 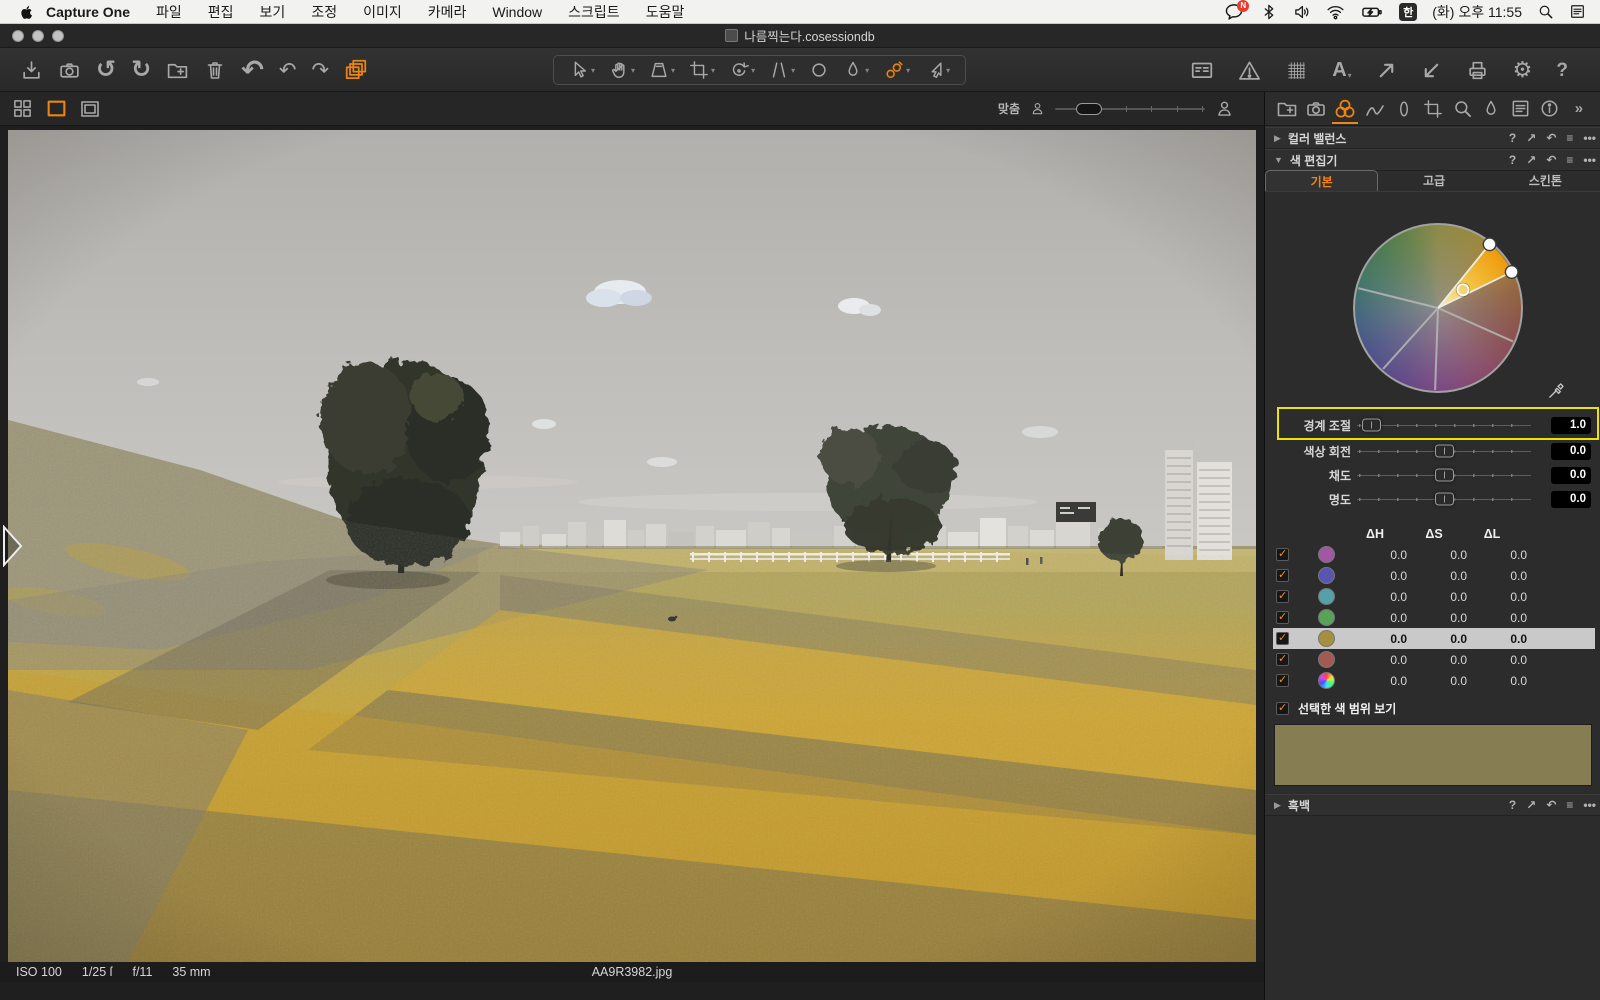 What do you see at coordinates (1571, 425) in the screenshot?
I see `slider-value: 1.0` at bounding box center [1571, 425].